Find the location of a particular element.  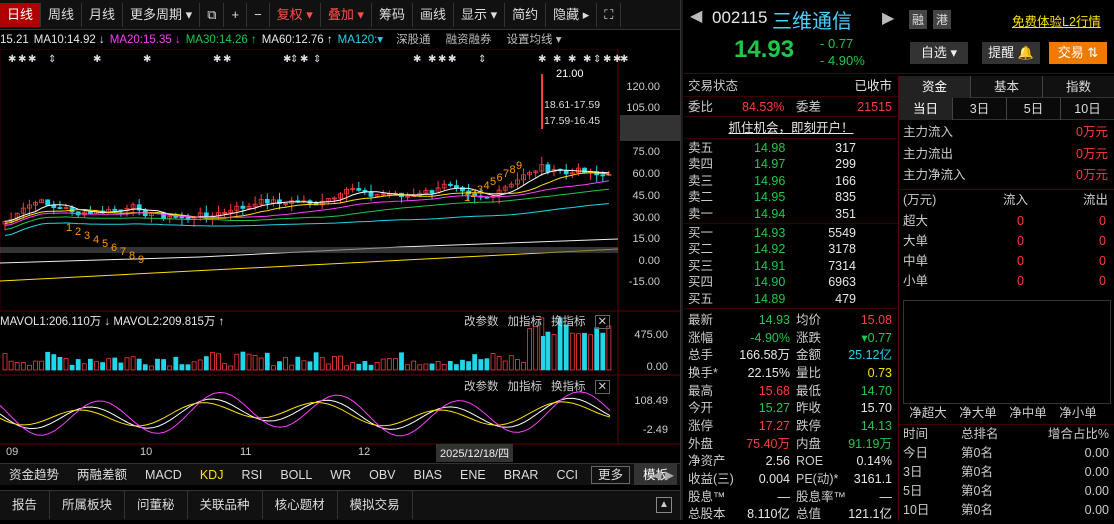

stat-value: 15.68 is located at coordinates (774, 390).